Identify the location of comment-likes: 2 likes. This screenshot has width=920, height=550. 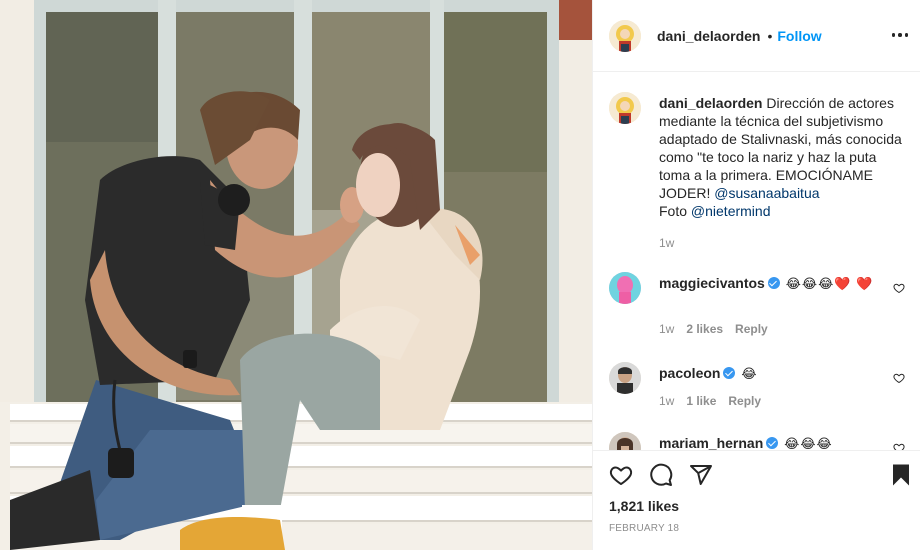
(704, 329).